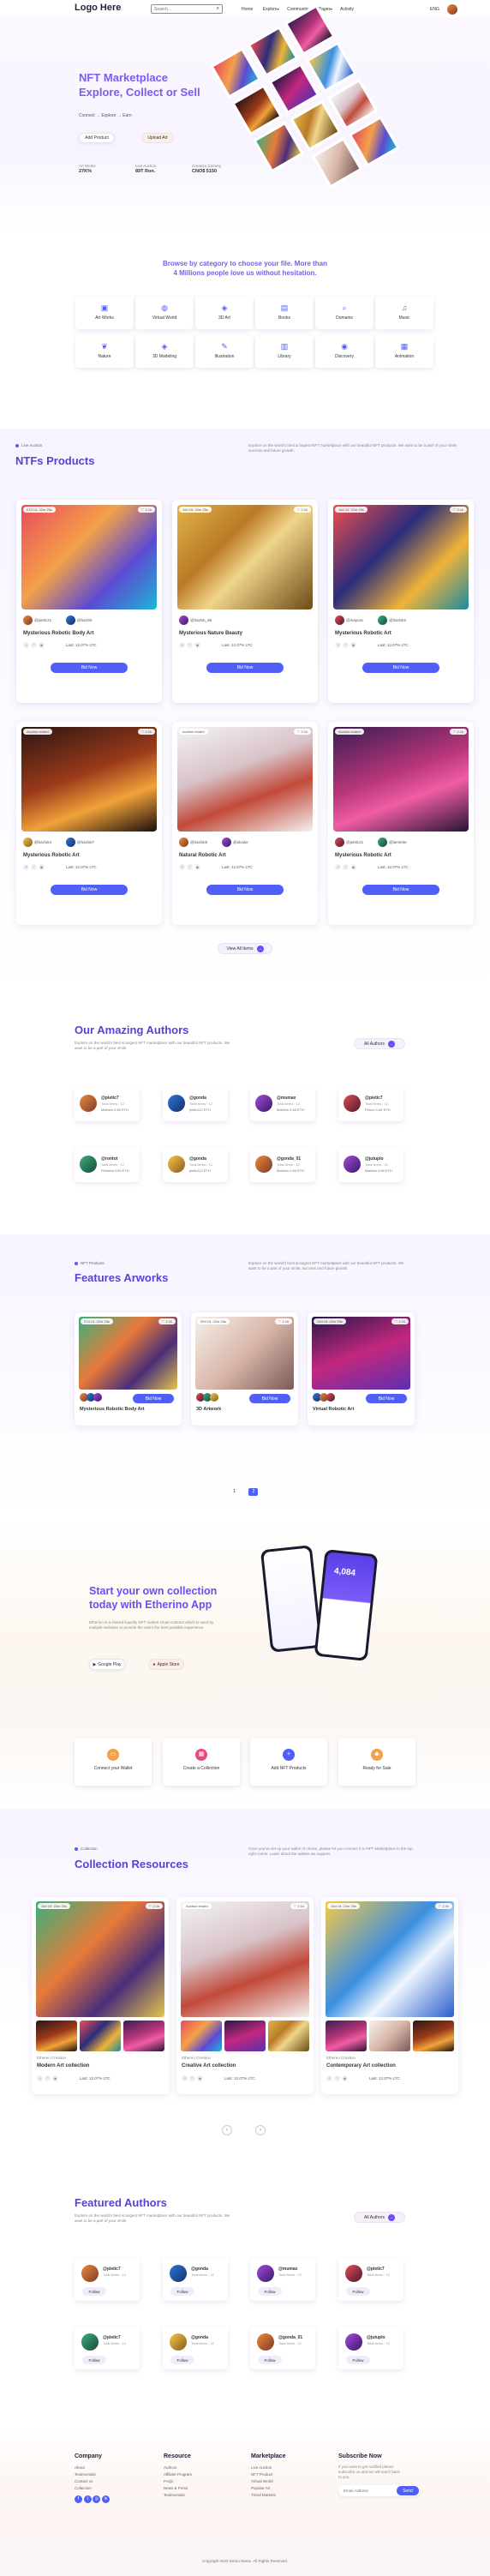 The height and width of the screenshot is (2576, 490). Describe the element at coordinates (87, 2499) in the screenshot. I see `twitter-icon: t` at that location.